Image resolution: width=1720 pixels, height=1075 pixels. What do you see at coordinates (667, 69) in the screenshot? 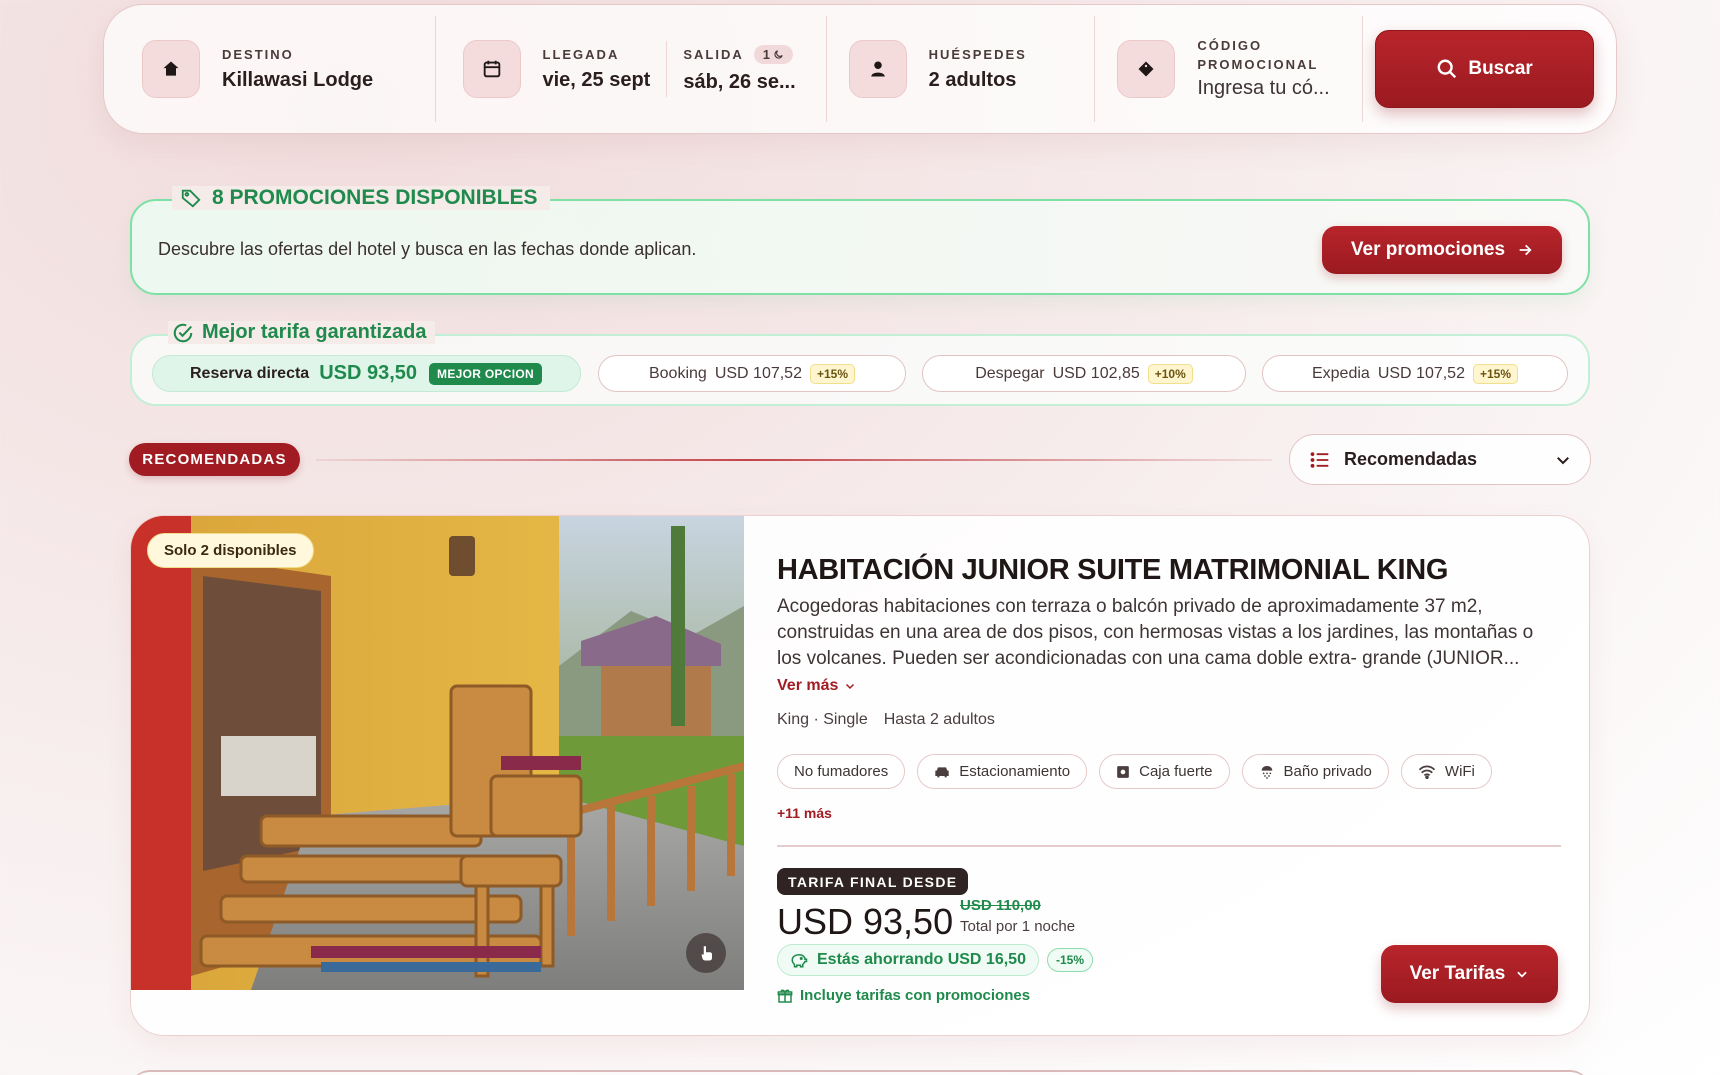
I see `dates-separator` at bounding box center [667, 69].